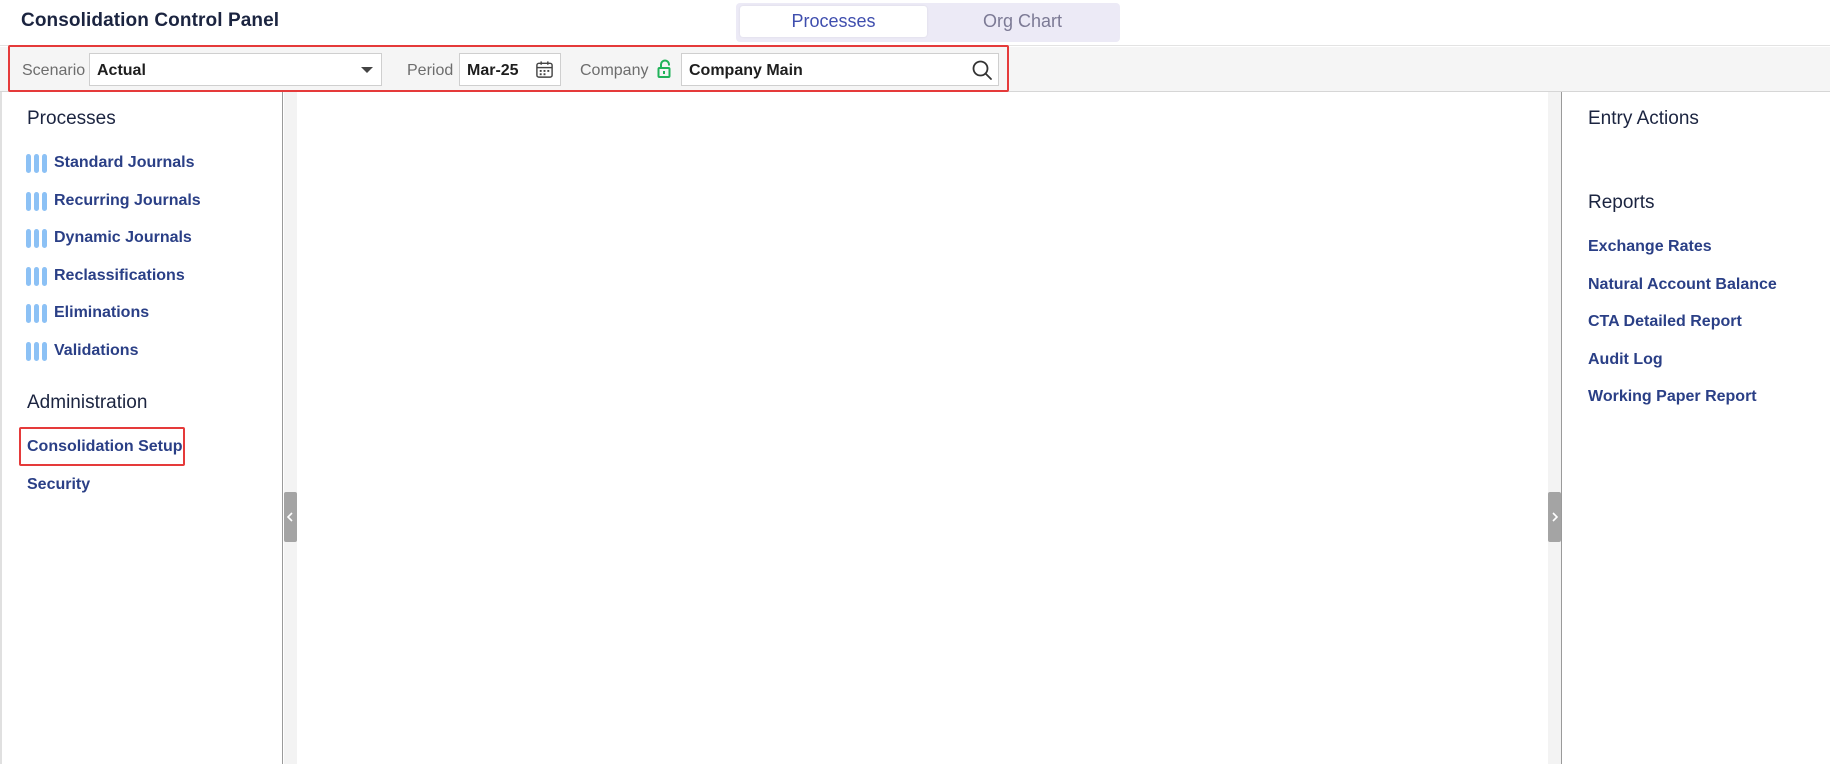 This screenshot has height=764, width=1830. Describe the element at coordinates (102, 312) in the screenshot. I see `process-label: Eliminations` at that location.